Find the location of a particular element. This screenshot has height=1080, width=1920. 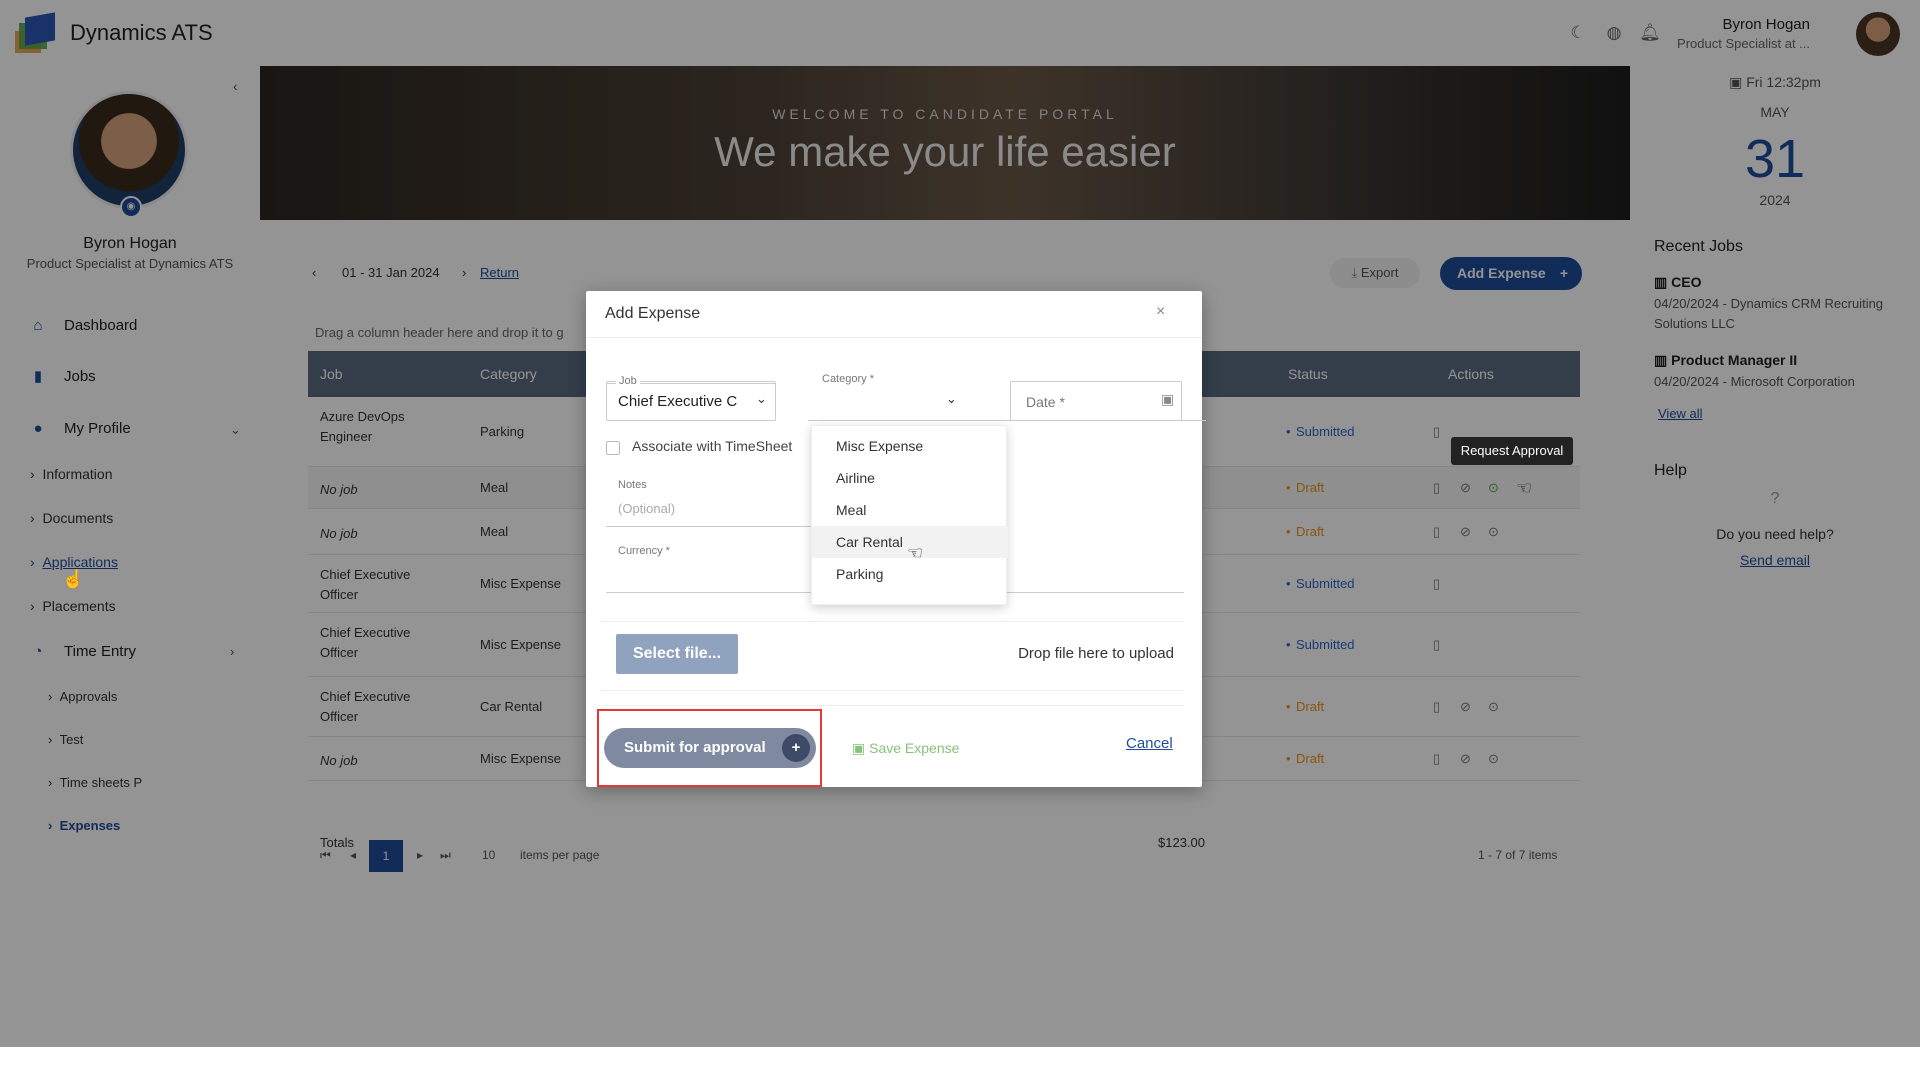

submit-for-approval-button: Submit for approval + is located at coordinates (710, 748).